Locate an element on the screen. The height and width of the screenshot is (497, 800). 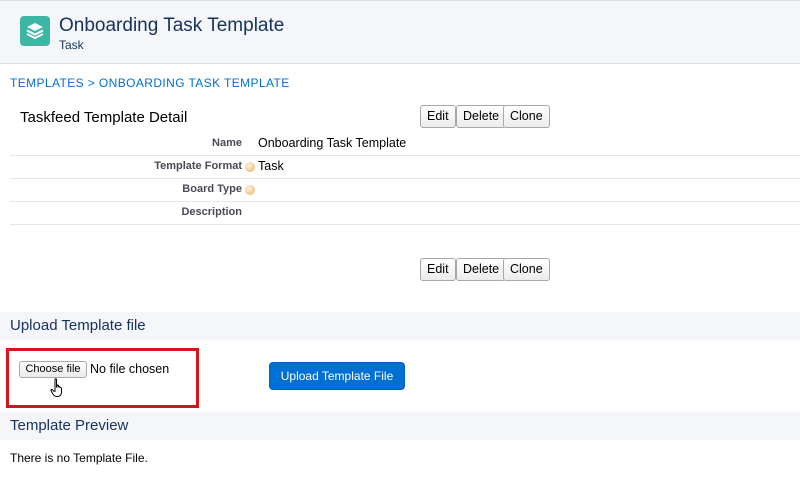
field-value: Task is located at coordinates (271, 166).